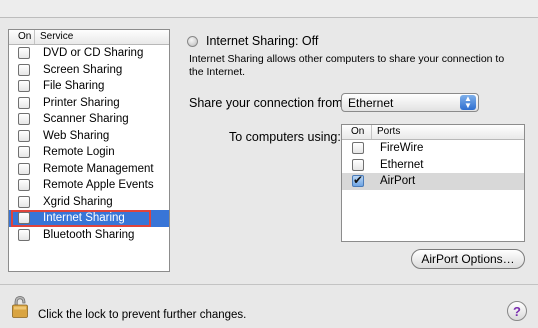 The height and width of the screenshot is (328, 538). I want to click on status-indicator-icon, so click(192, 41).